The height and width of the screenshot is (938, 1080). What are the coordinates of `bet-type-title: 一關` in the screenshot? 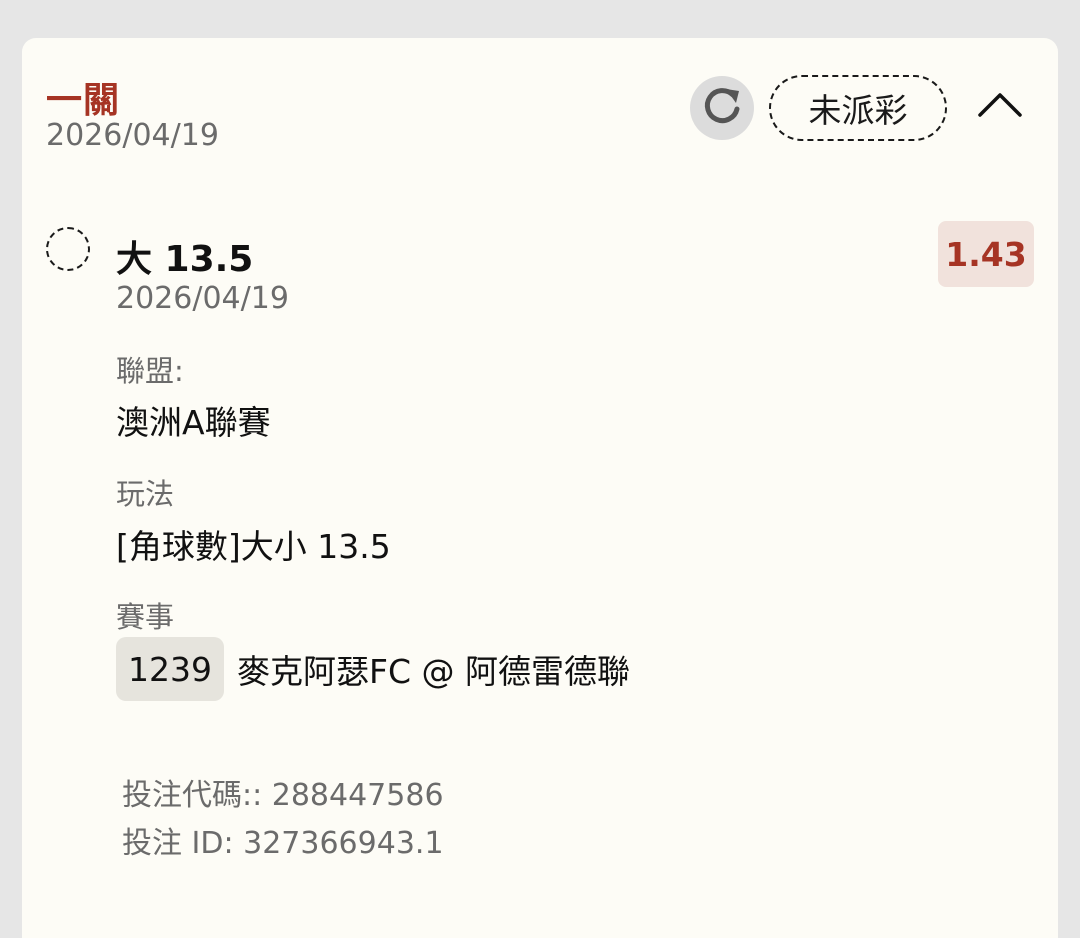 It's located at (83, 100).